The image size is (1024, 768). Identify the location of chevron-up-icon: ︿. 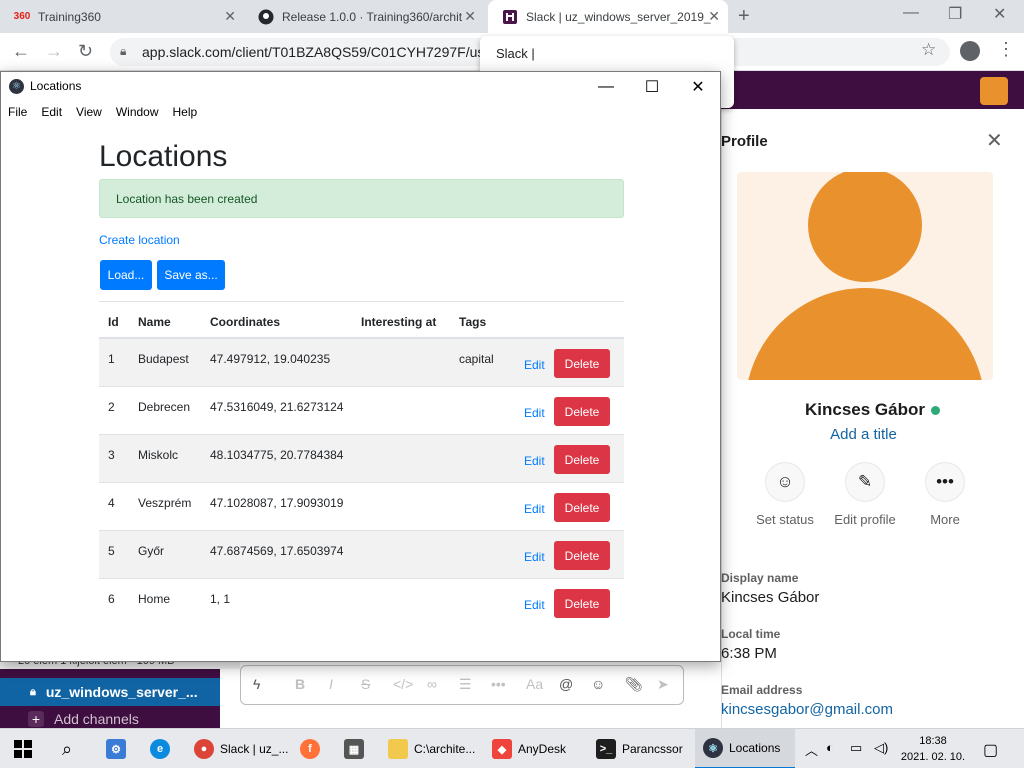
(811, 749).